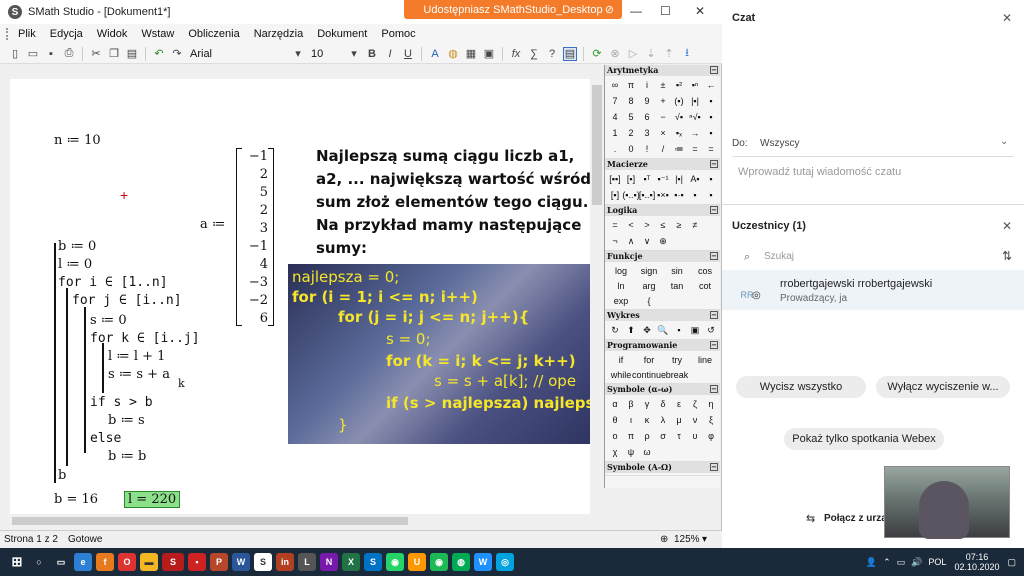  What do you see at coordinates (695, 404) in the screenshot?
I see `palette-button: ζ` at bounding box center [695, 404].